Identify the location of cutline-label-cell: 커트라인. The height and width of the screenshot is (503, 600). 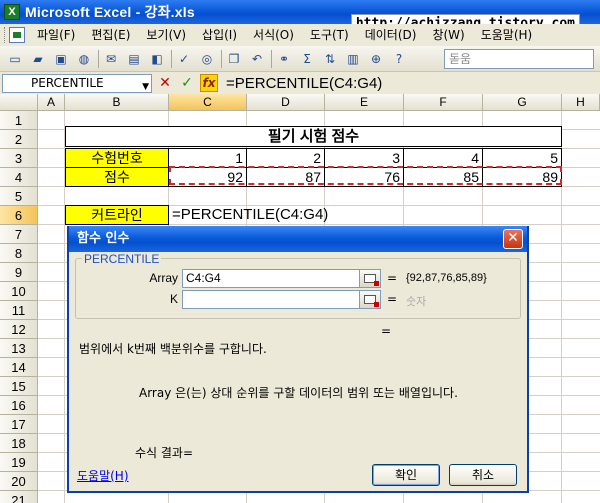
(117, 215).